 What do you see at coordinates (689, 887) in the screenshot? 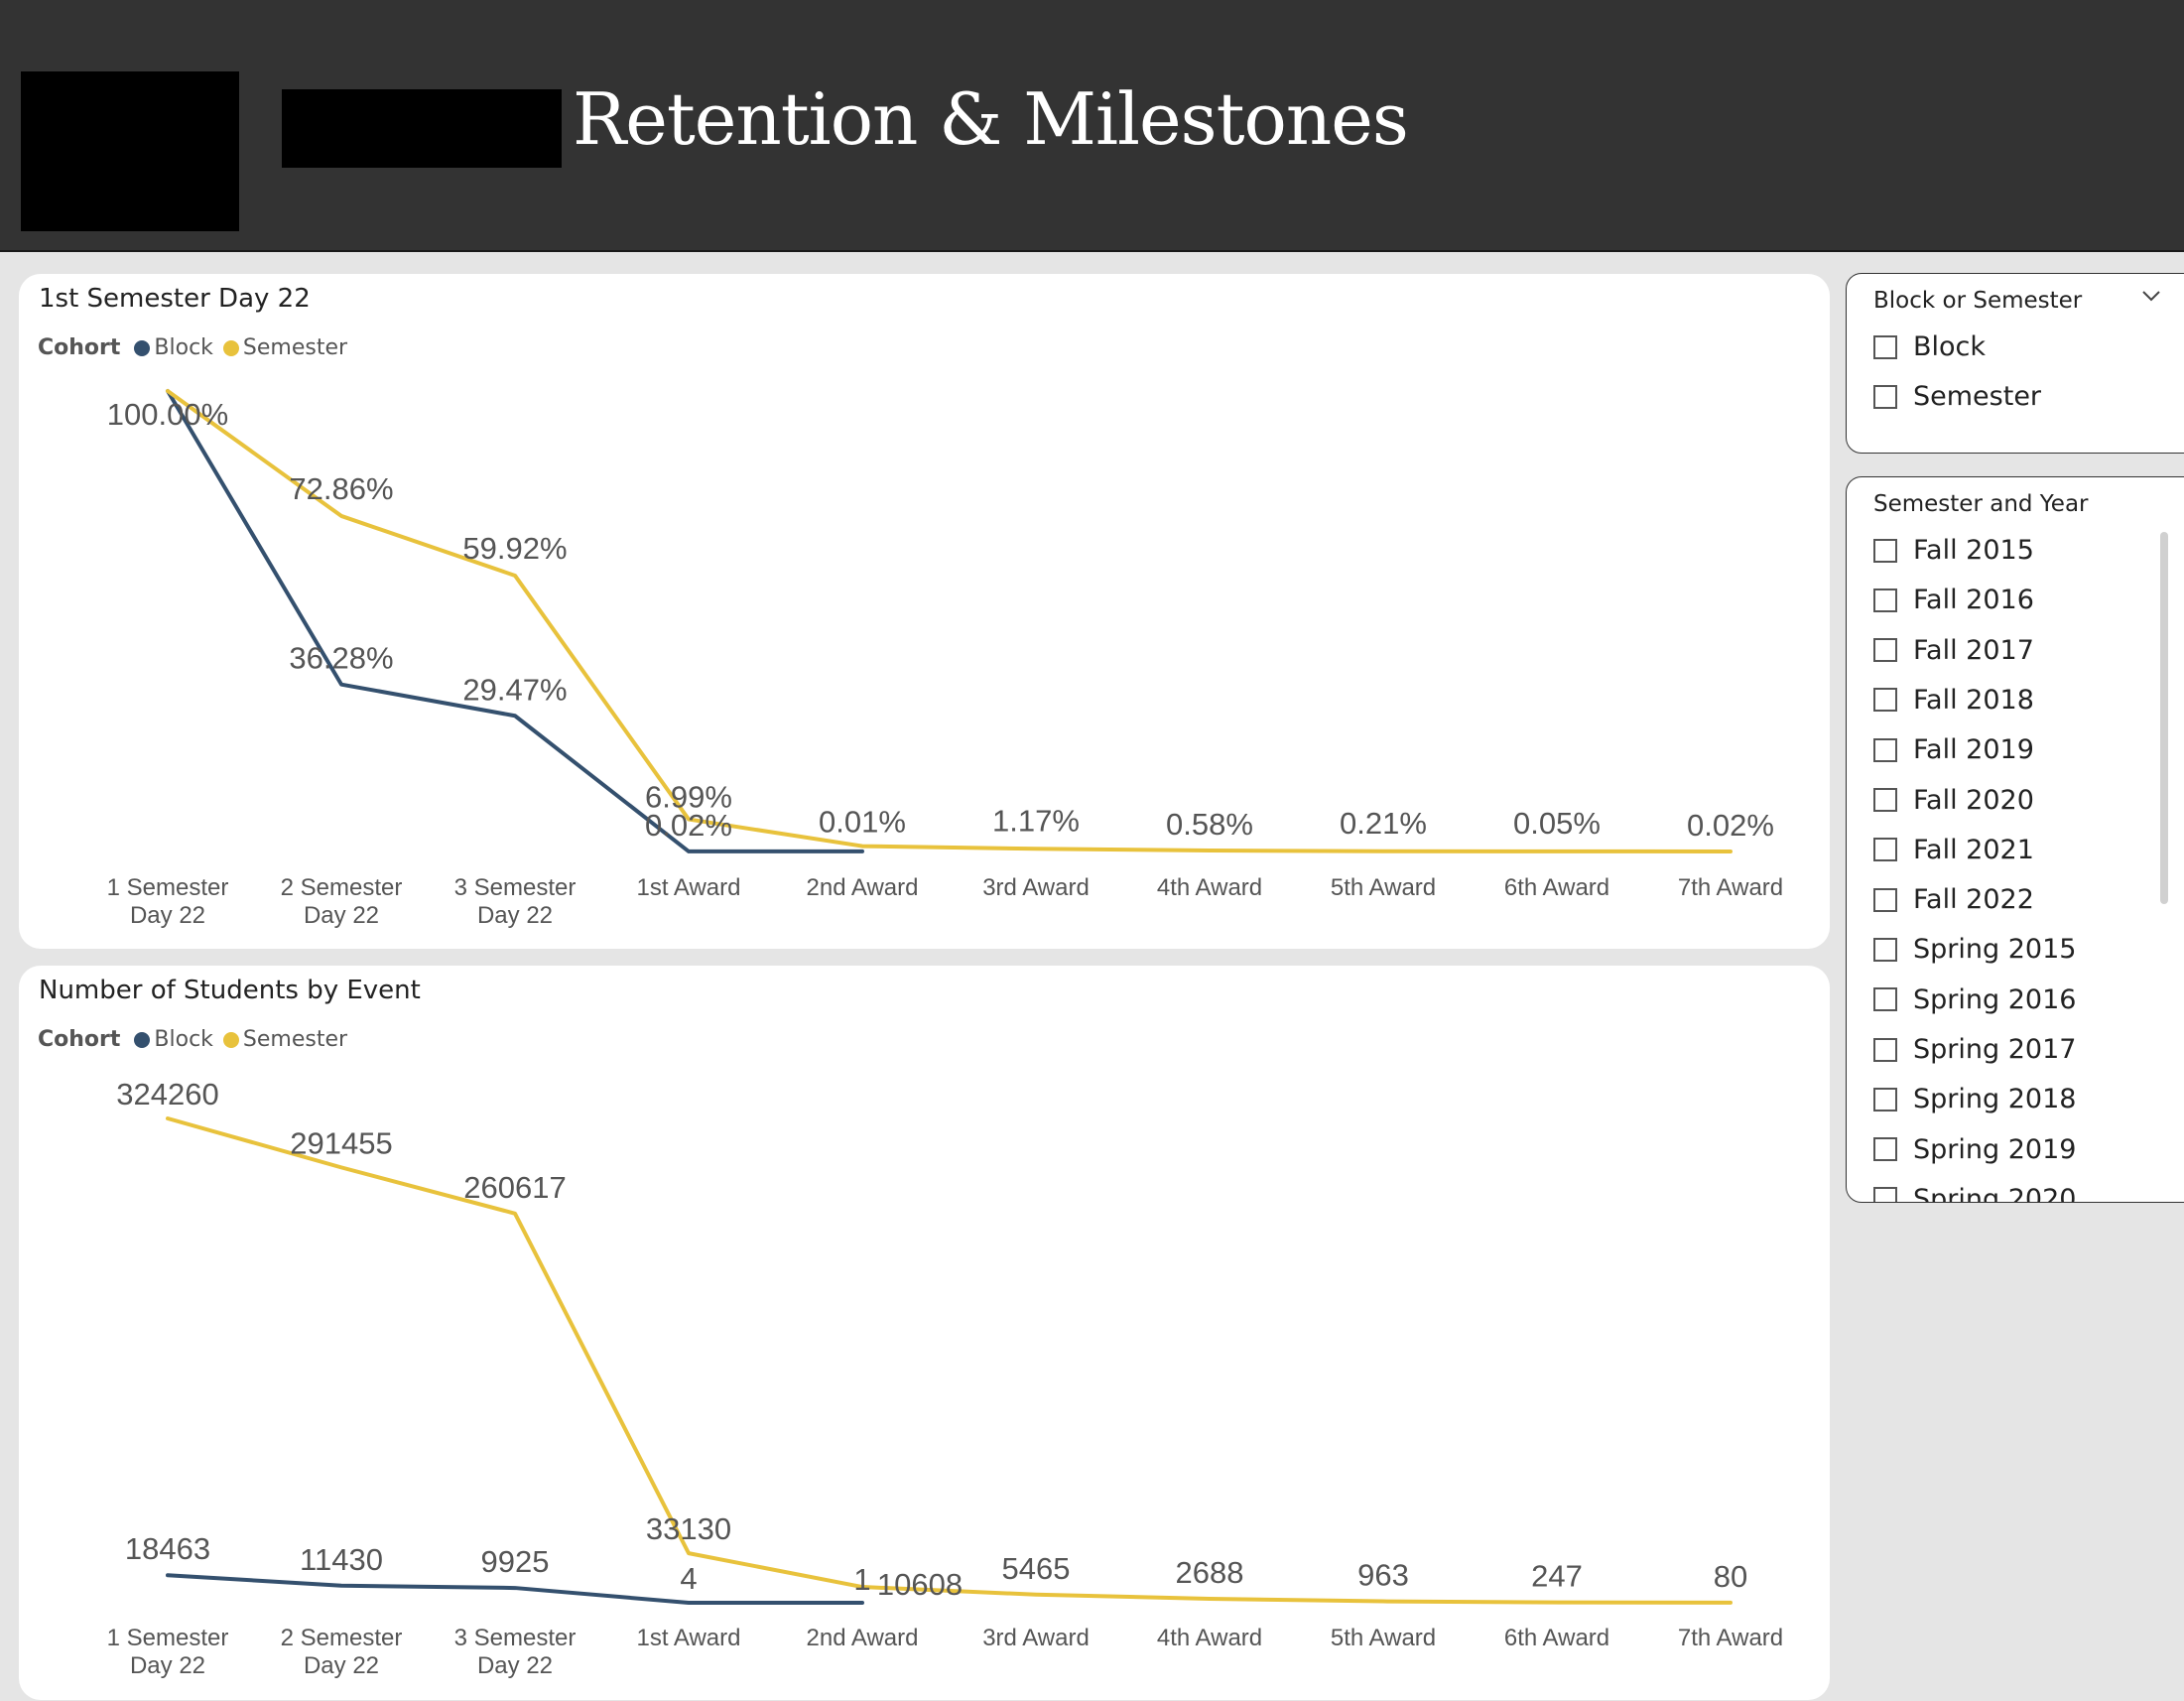
I see `x-tick-label: 1st Award` at bounding box center [689, 887].